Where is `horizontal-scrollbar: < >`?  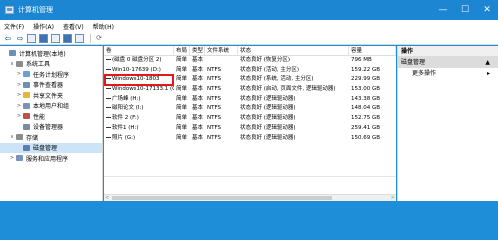 horizontal-scrollbar: < > is located at coordinates (250, 197).